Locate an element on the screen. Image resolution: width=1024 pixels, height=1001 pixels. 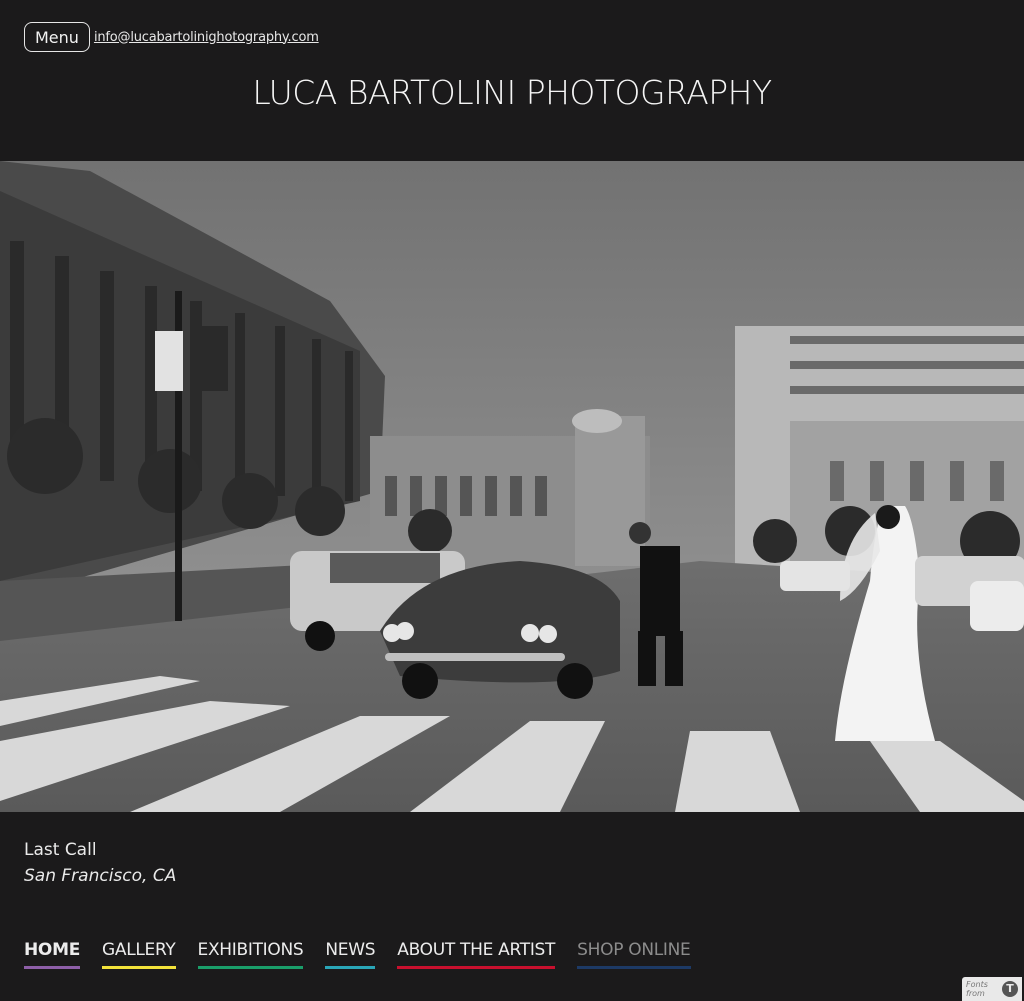
menu-button: Menu is located at coordinates (57, 37).